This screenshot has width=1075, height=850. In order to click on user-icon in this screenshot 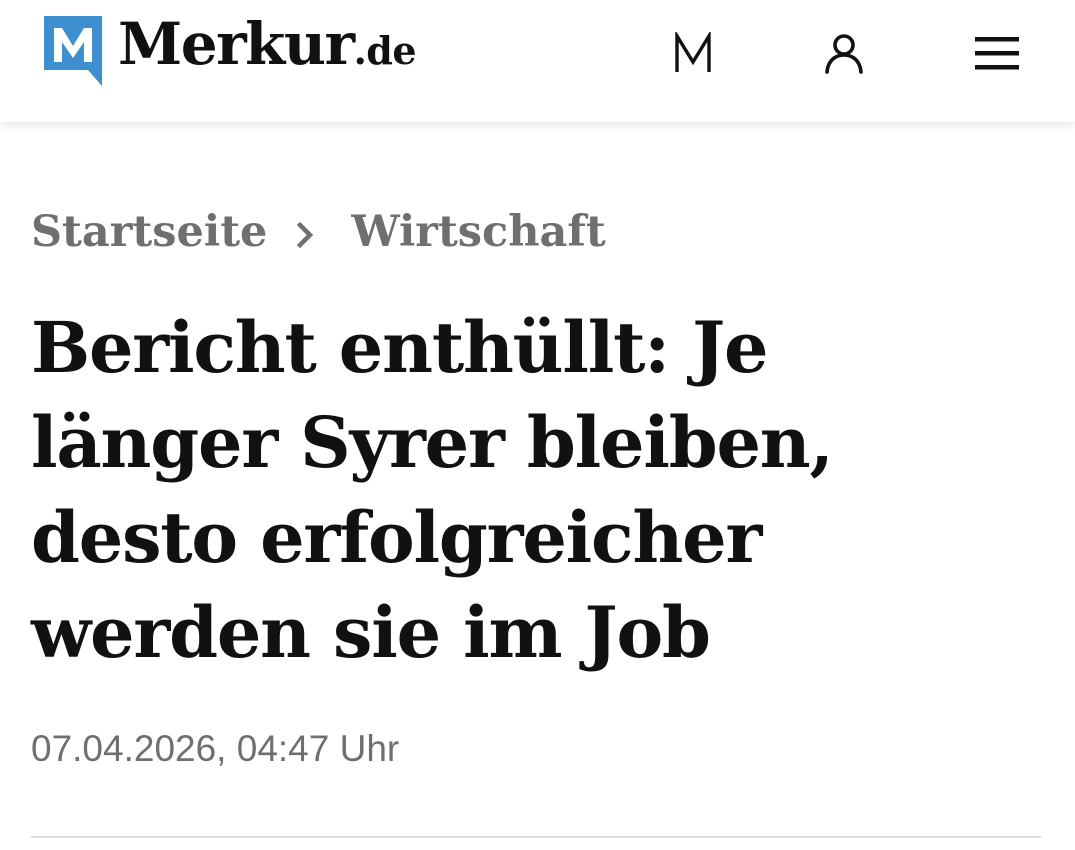, I will do `click(844, 54)`.